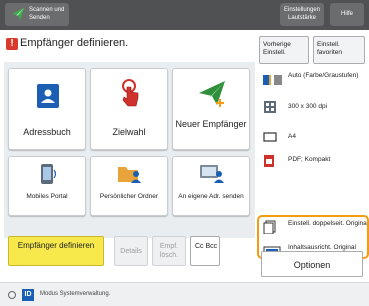  What do you see at coordinates (312, 81) in the screenshot?
I see `setting-color-mode: Auto (Farbe/Graustufen)` at bounding box center [312, 81].